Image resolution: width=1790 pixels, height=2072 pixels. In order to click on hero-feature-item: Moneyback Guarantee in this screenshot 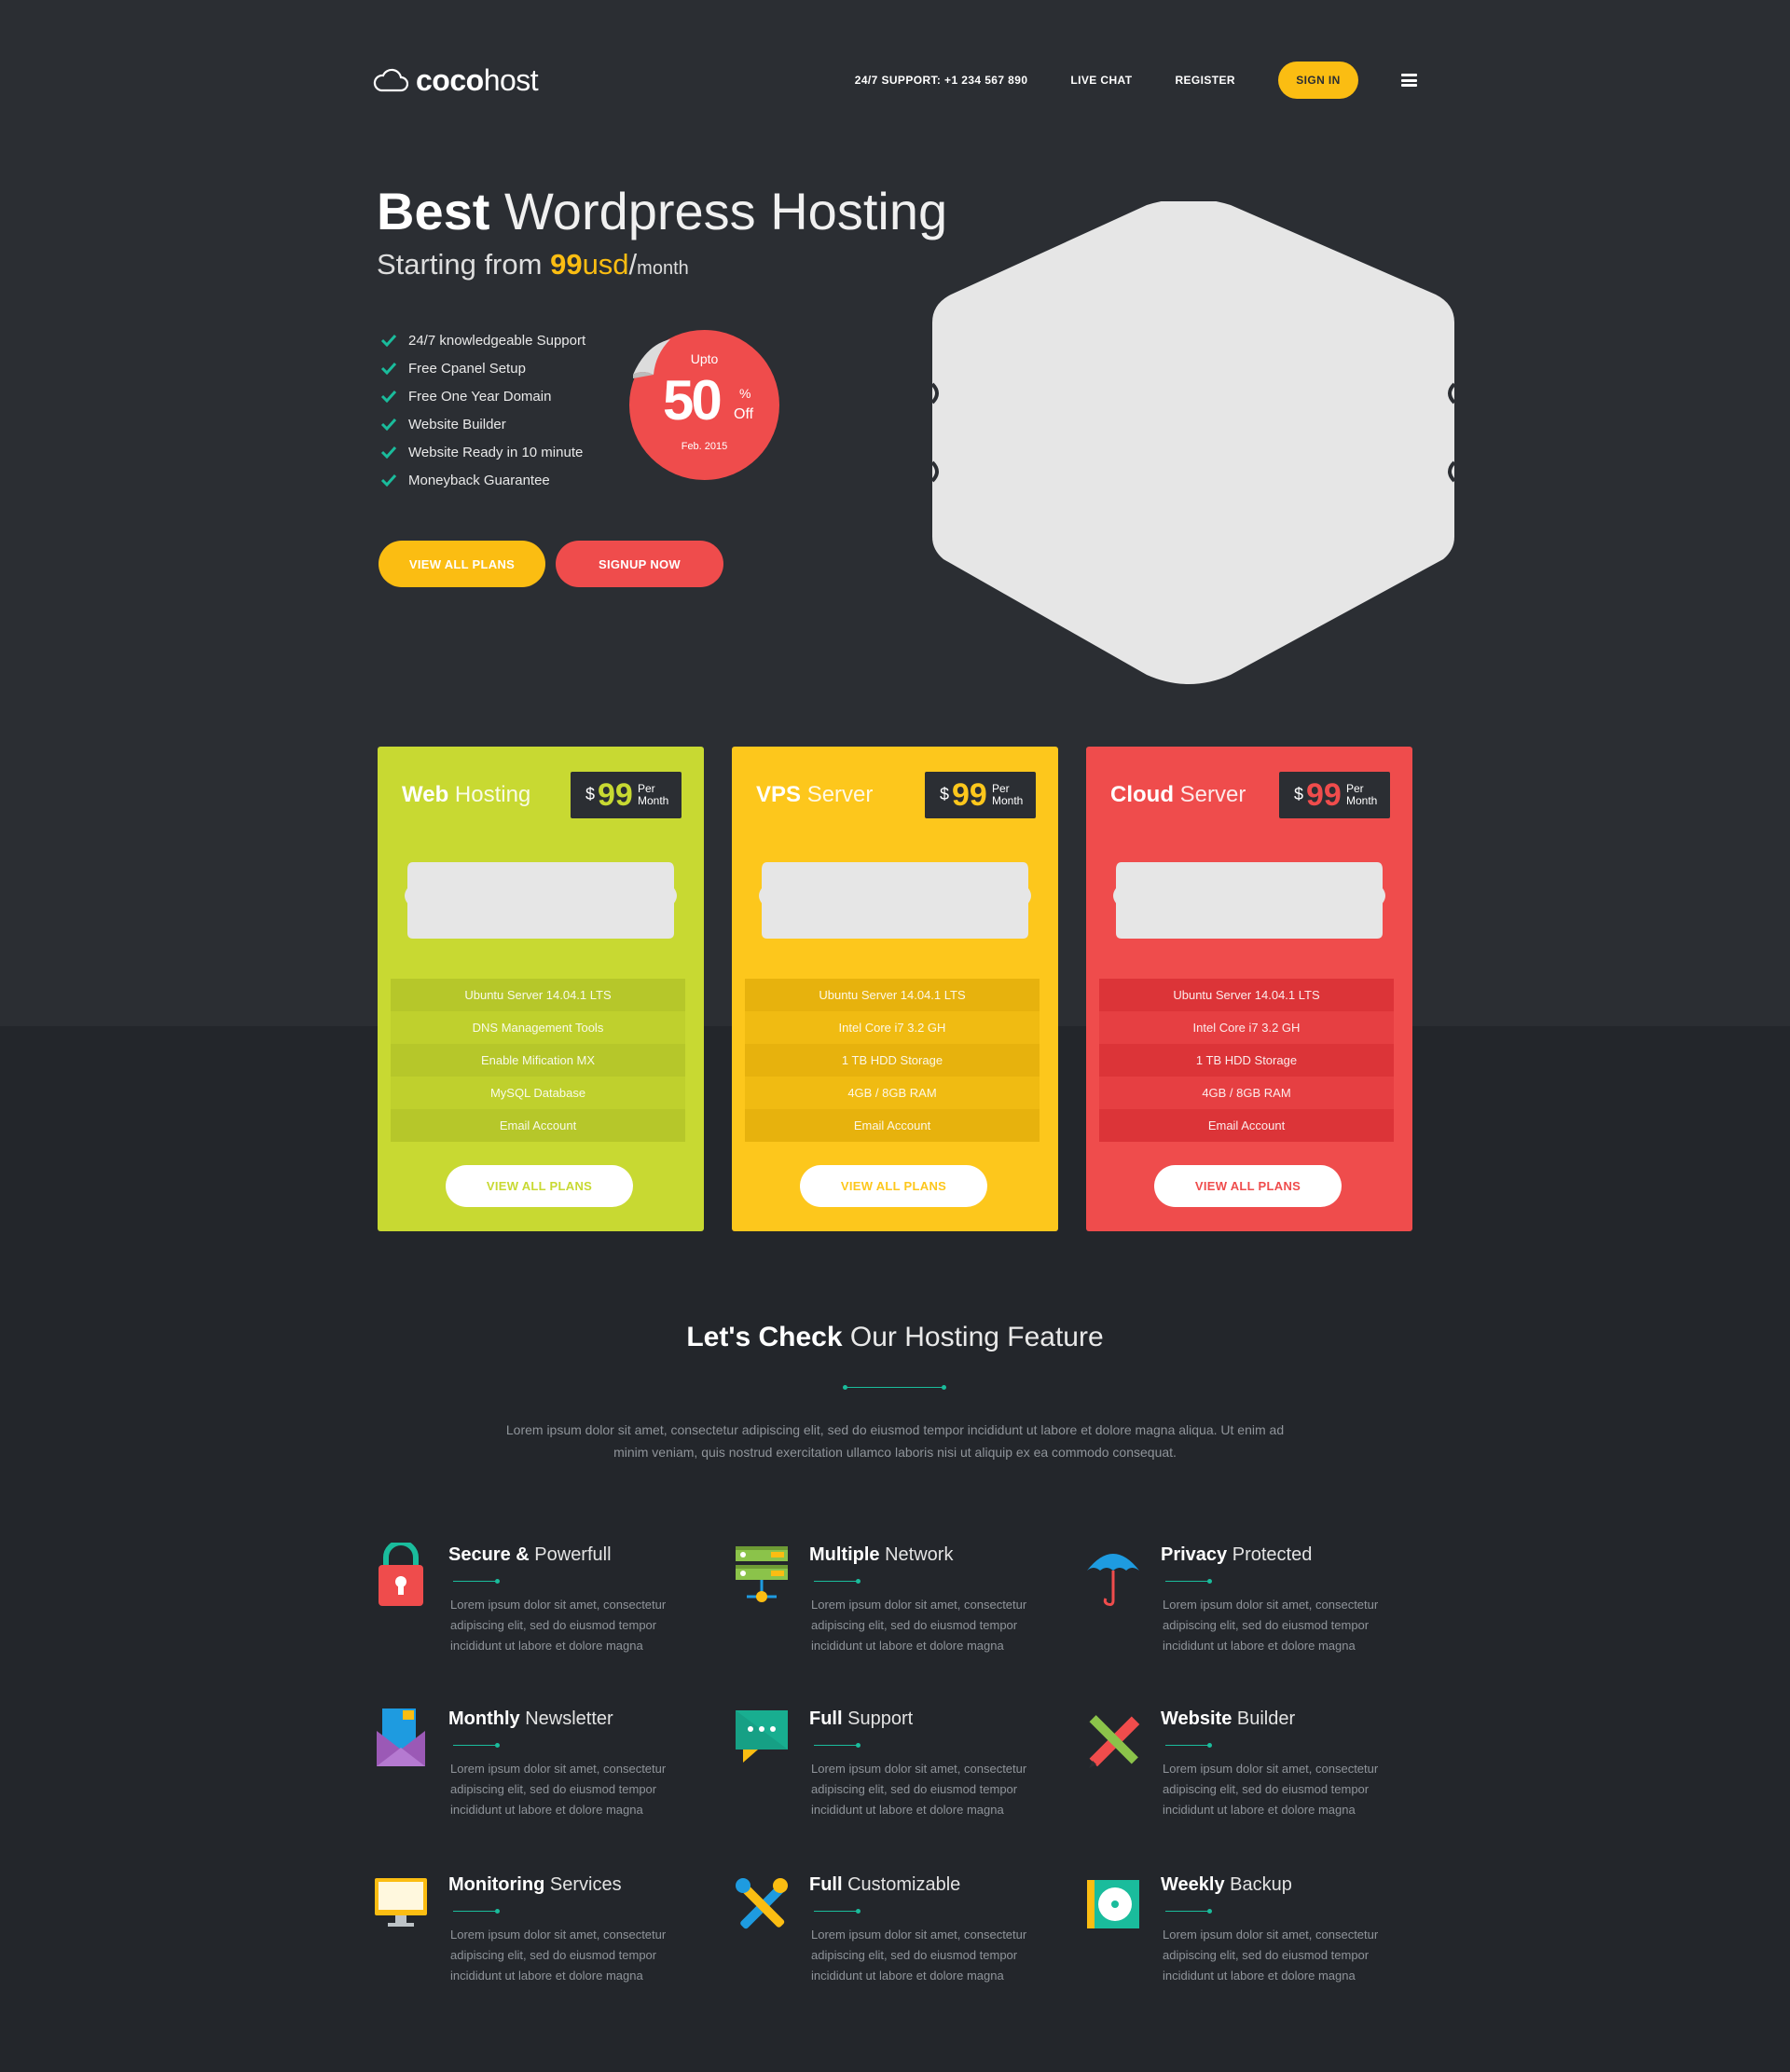, I will do `click(482, 480)`.